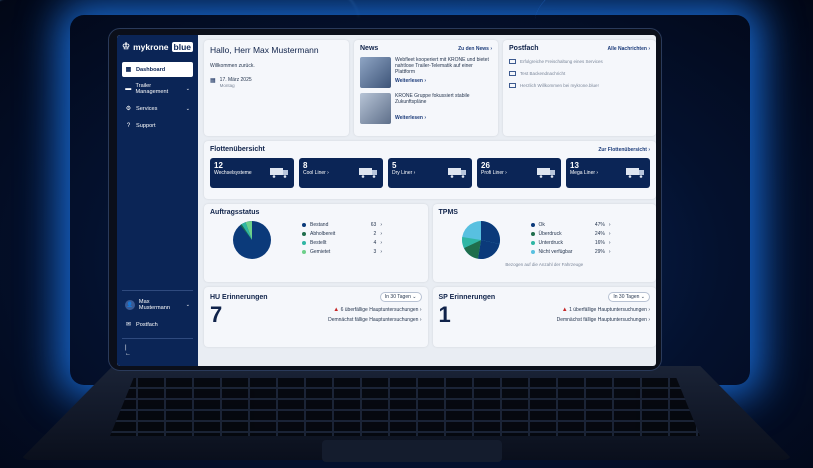 This screenshot has width=813, height=468. I want to click on hu-period-select: In 30 Tagen ⌄, so click(400, 297).